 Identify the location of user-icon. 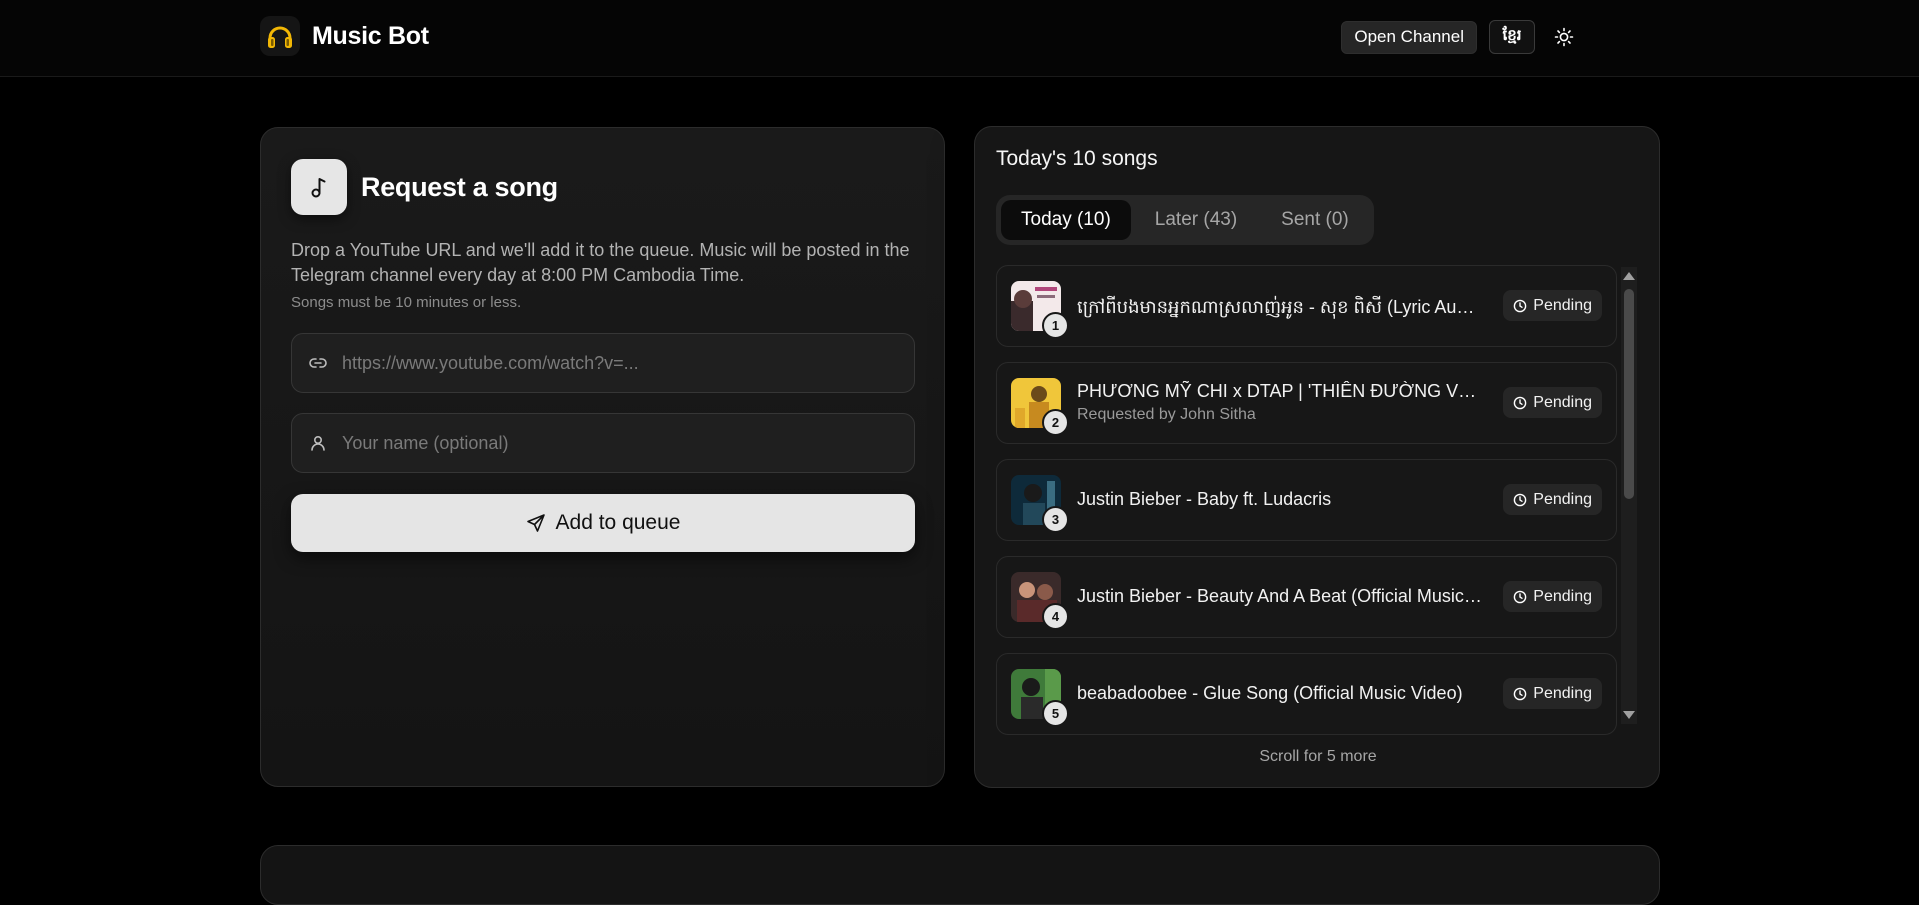
(318, 443).